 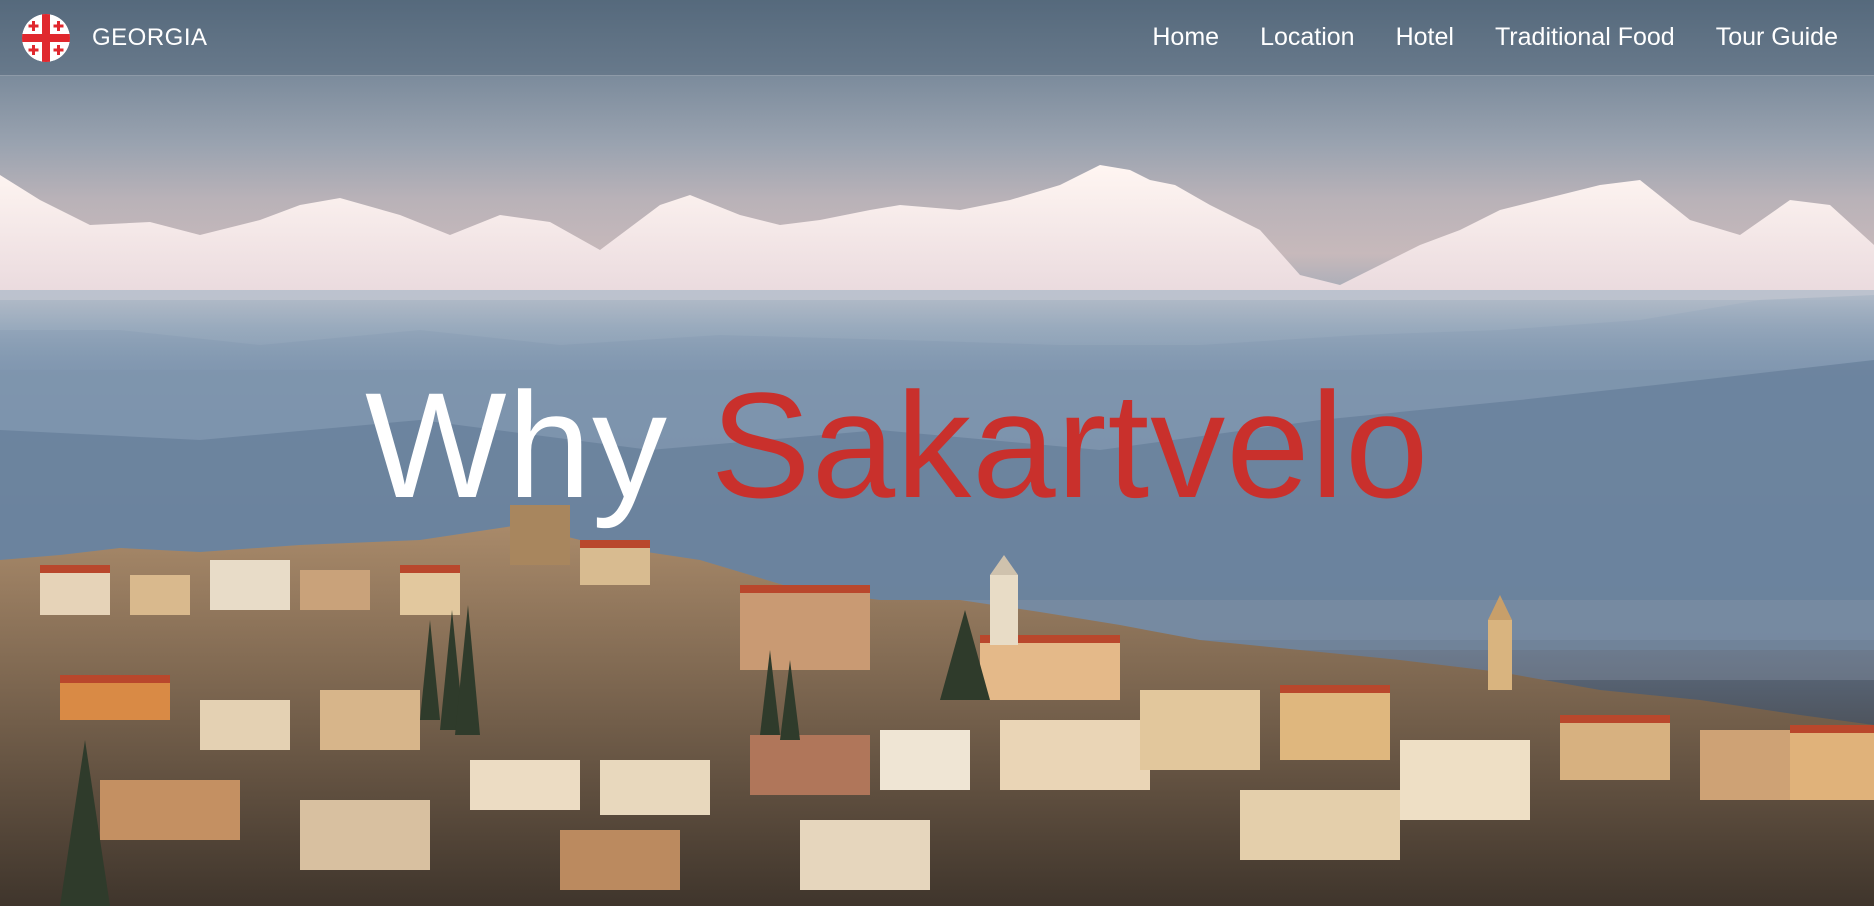 I want to click on nav-hotel-link: Hotel, so click(x=1425, y=37).